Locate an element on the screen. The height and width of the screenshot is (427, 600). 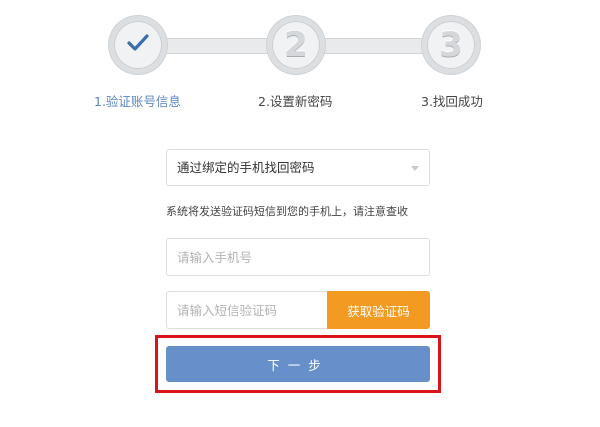
step-3-circle: 3 is located at coordinates (451, 45).